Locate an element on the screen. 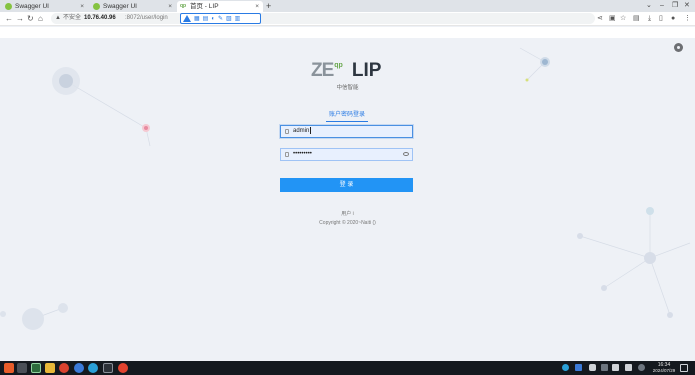 The width and height of the screenshot is (695, 375). home-icon: ⌂ is located at coordinates (40, 19).